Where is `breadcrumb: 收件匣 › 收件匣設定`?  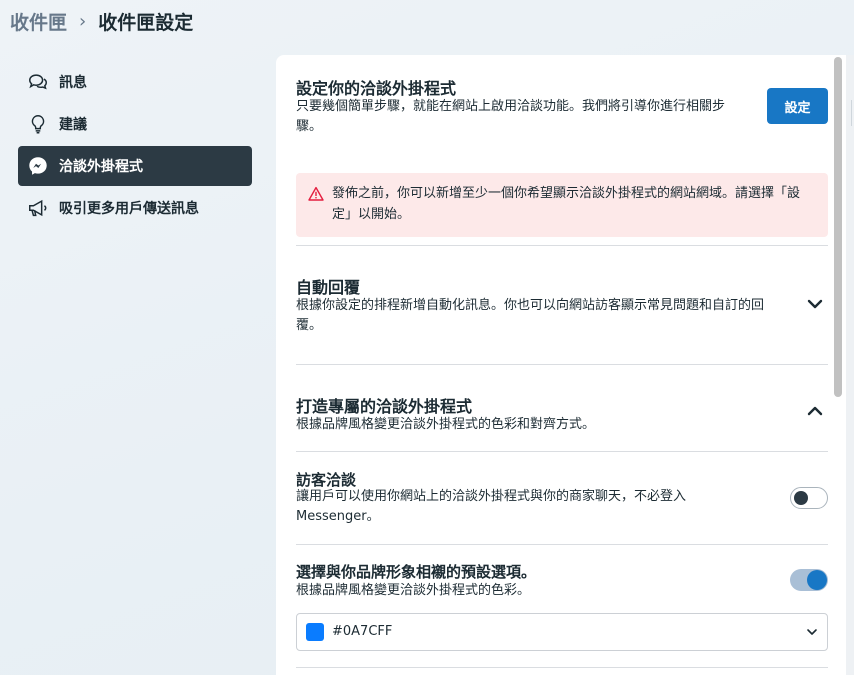 breadcrumb: 收件匣 › 收件匣設定 is located at coordinates (101, 21).